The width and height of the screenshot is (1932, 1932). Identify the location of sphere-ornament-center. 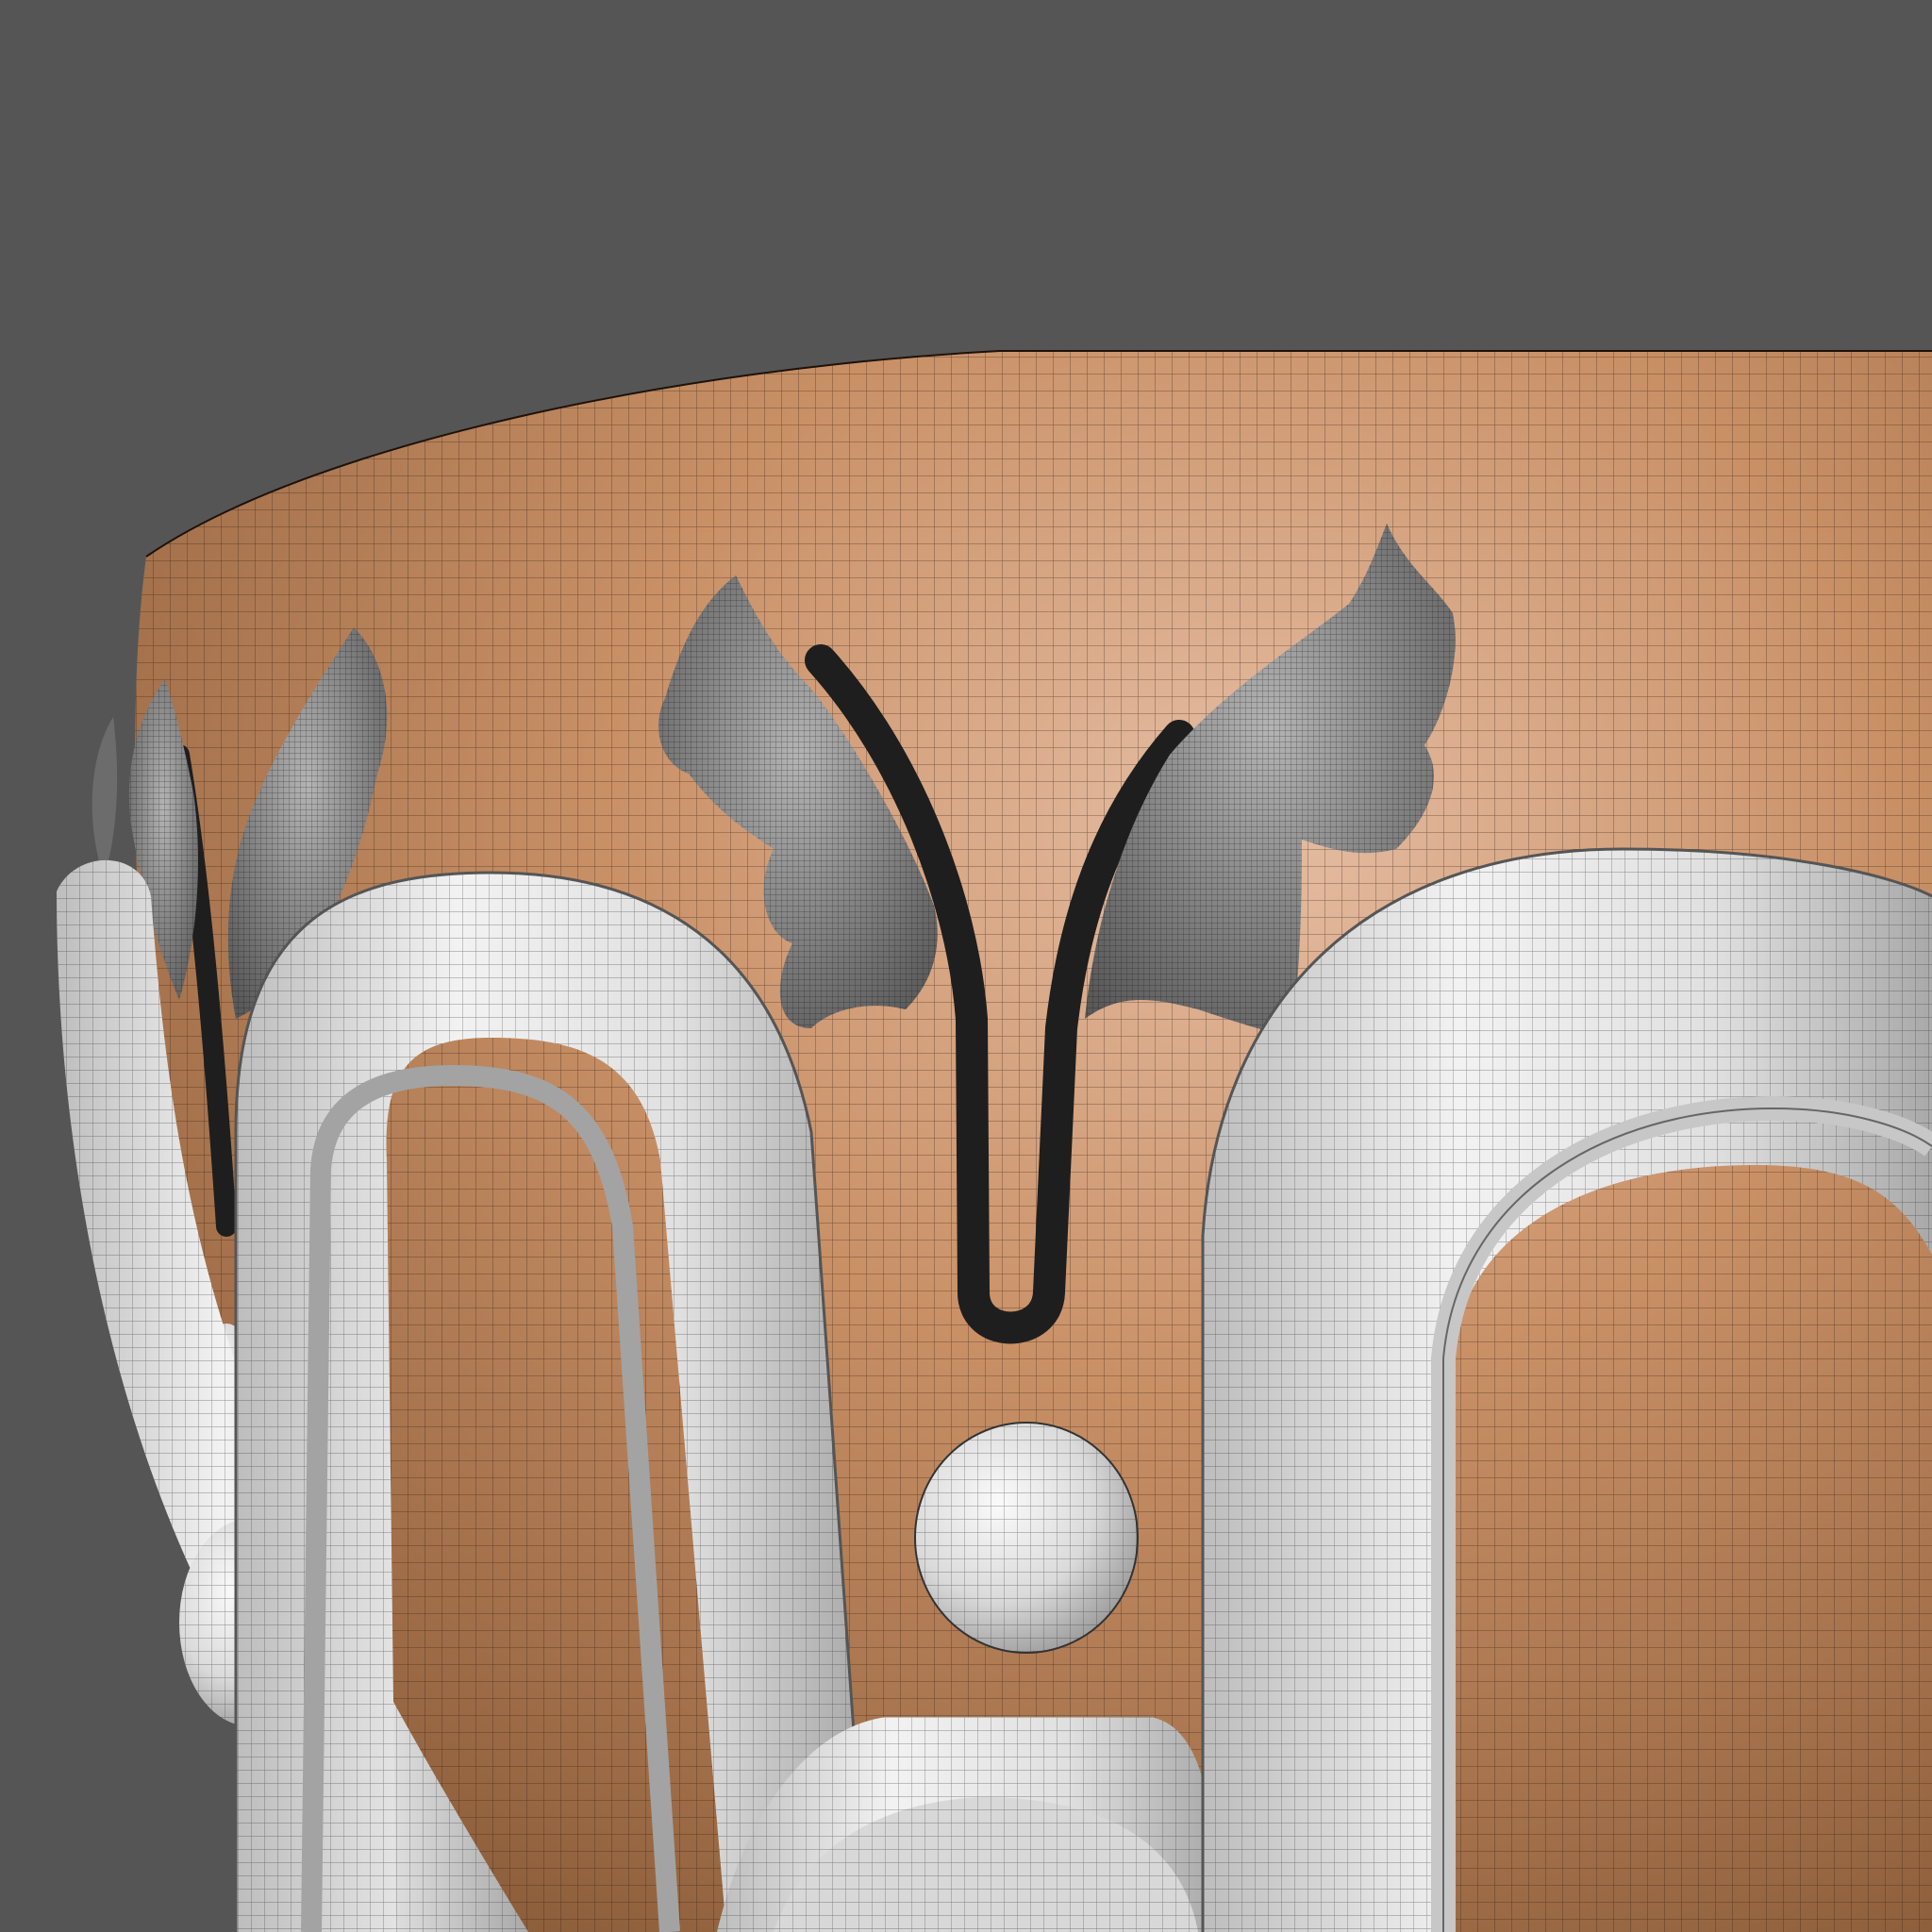
(1027, 1538).